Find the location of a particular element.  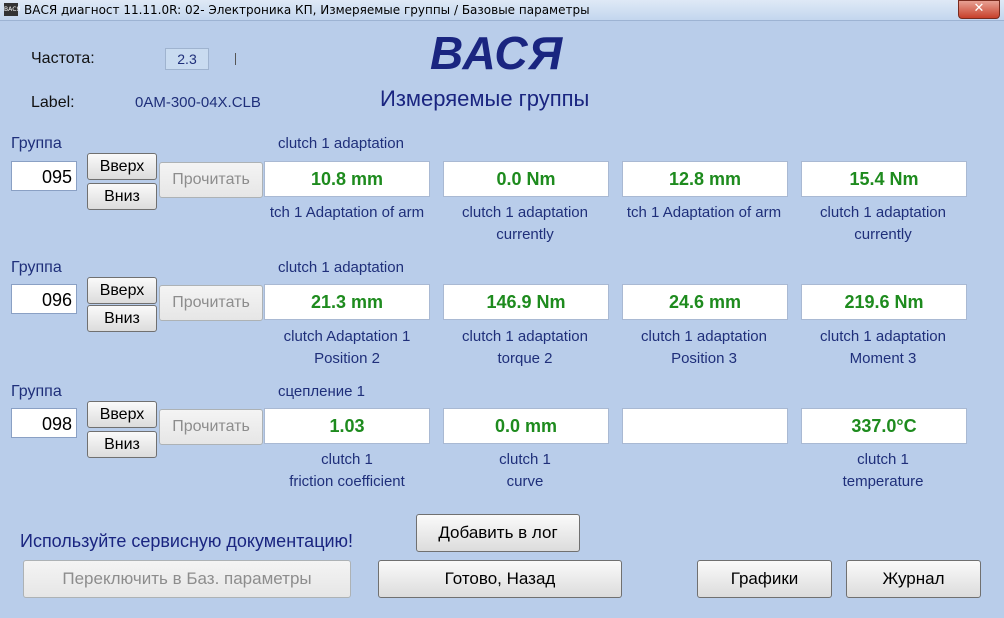

value-field: 1.03 is located at coordinates (347, 426).